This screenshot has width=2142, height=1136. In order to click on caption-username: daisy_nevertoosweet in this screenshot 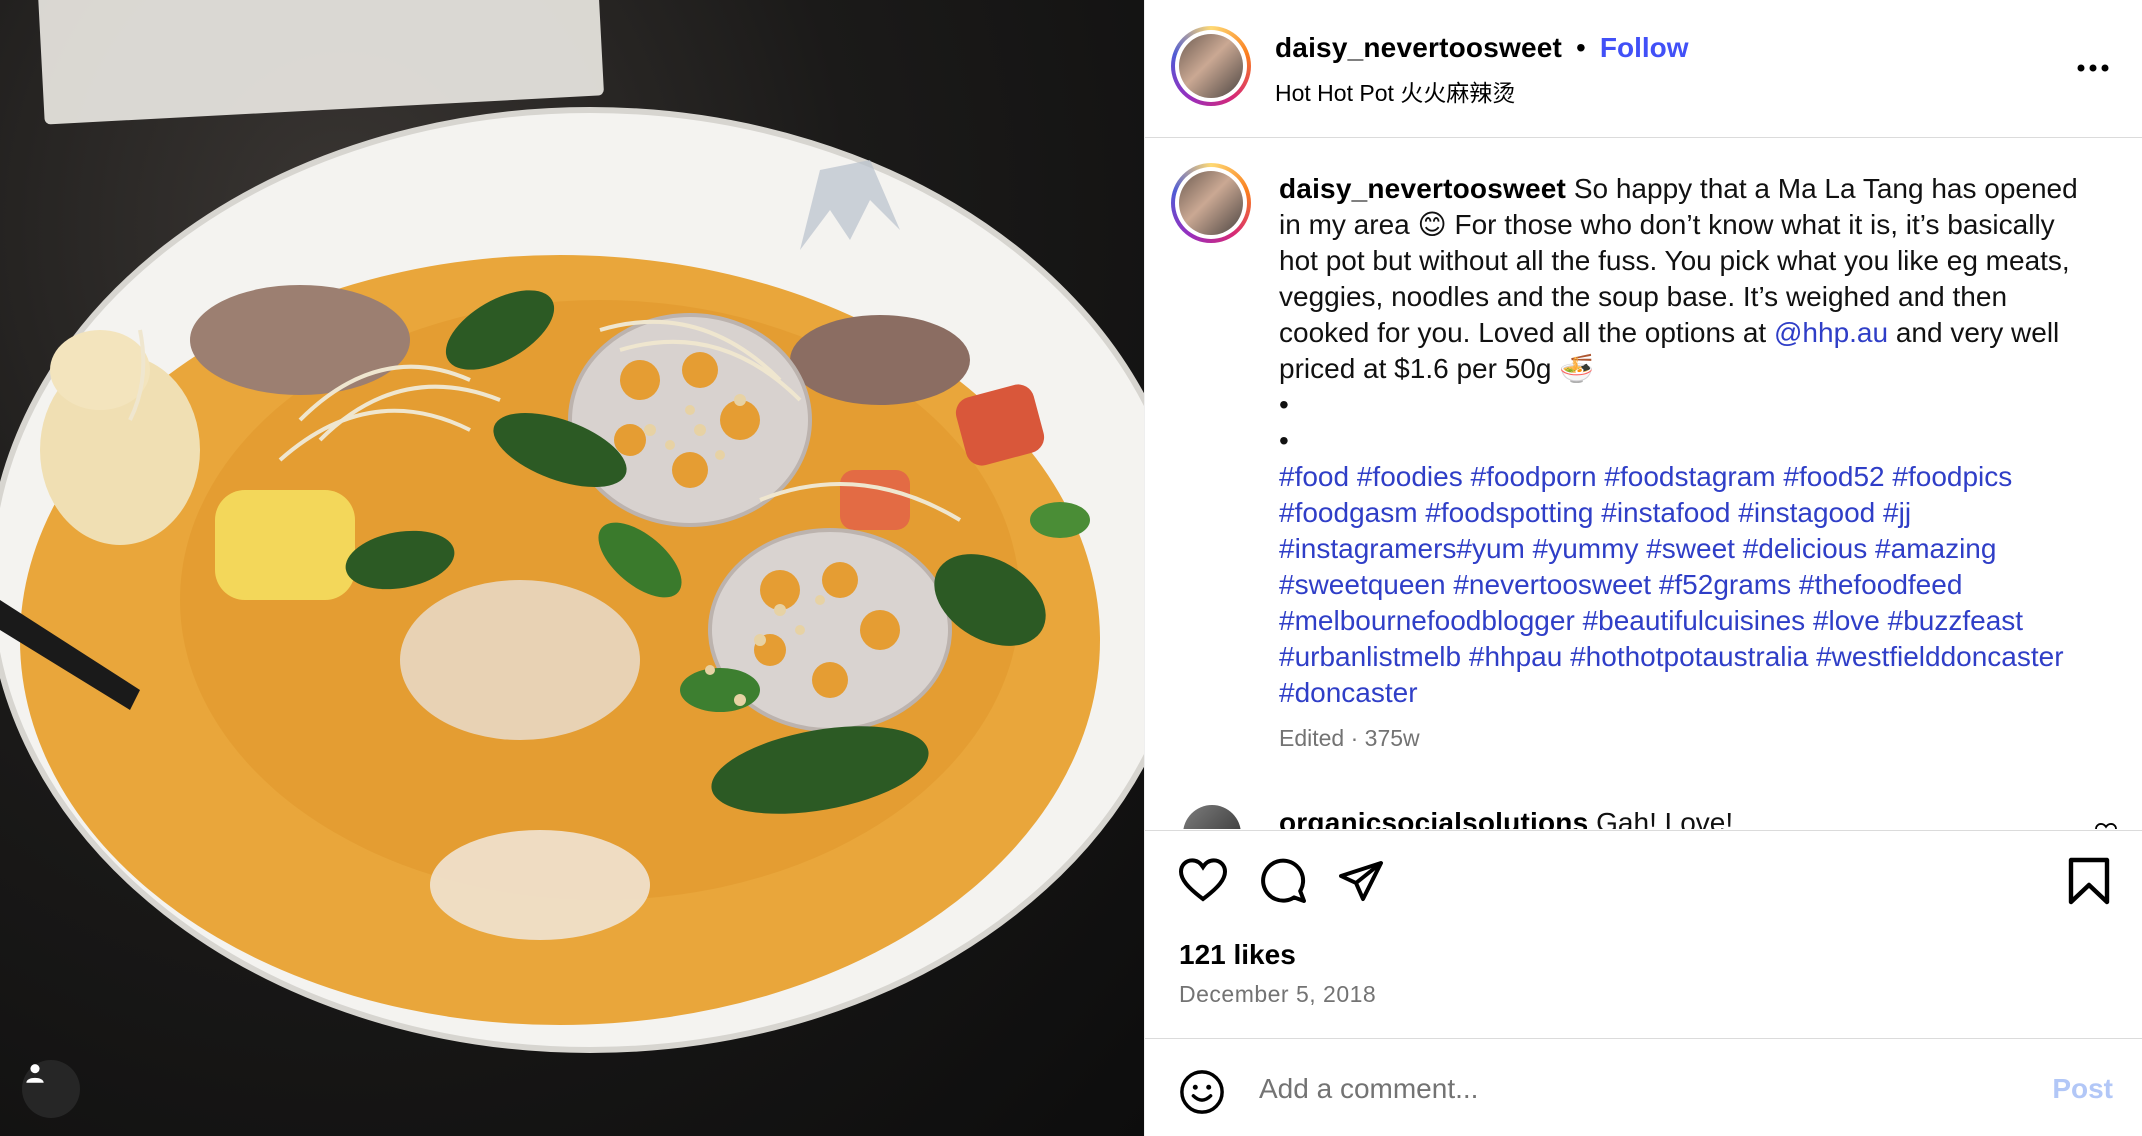, I will do `click(1422, 188)`.